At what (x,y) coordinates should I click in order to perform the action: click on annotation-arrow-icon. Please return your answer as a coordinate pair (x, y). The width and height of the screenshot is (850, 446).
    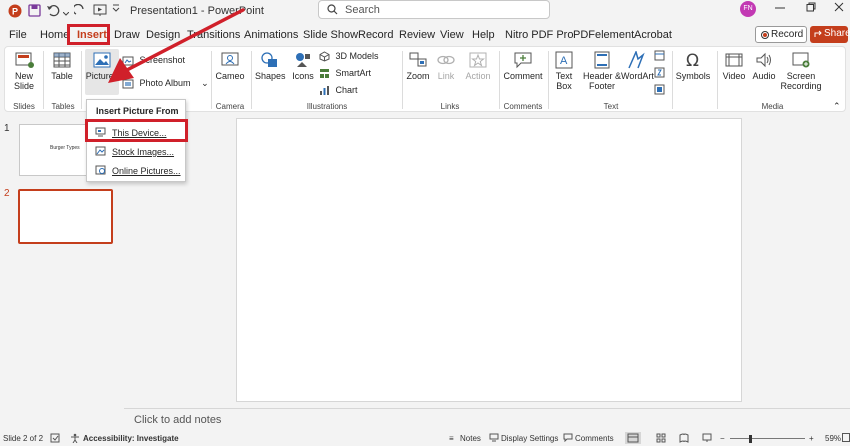
    Looking at the image, I should click on (176, 45).